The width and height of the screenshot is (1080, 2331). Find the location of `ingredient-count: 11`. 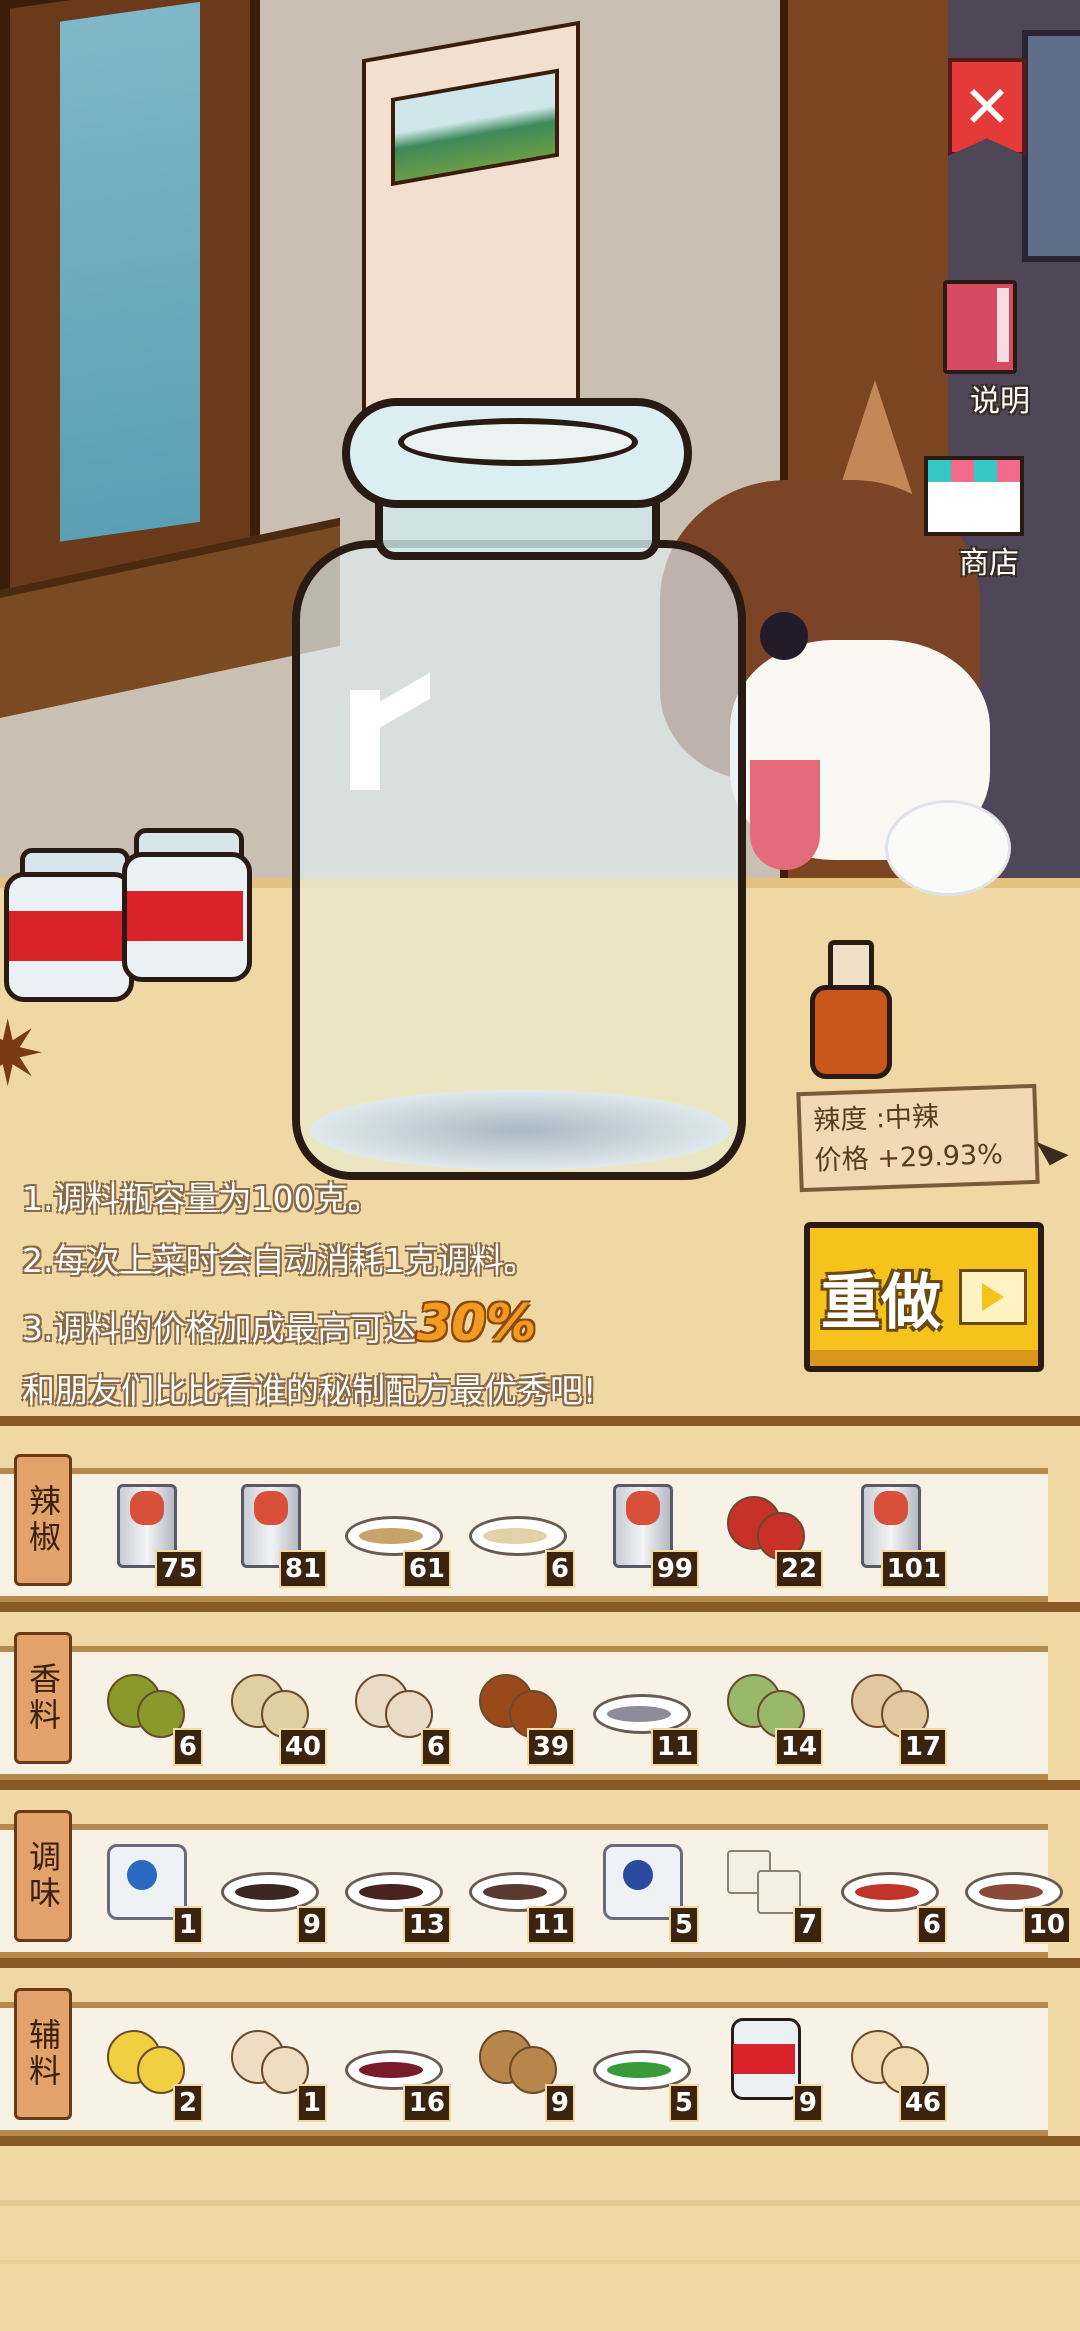

ingredient-count: 11 is located at coordinates (674, 1747).